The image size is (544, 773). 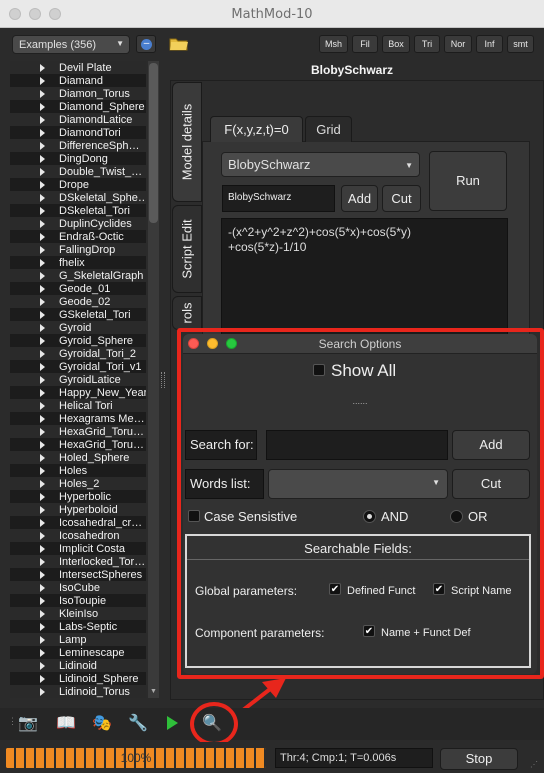 I want to click on add-button: Add, so click(x=359, y=198).